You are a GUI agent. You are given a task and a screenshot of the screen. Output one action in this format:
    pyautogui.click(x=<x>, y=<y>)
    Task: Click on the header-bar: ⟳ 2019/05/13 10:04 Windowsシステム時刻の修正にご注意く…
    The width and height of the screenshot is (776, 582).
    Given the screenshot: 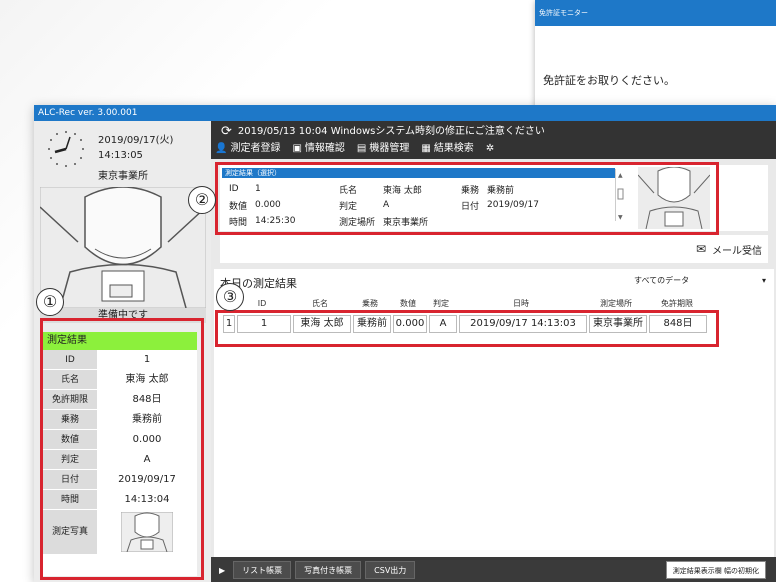 What is the action you would take?
    pyautogui.click(x=493, y=140)
    